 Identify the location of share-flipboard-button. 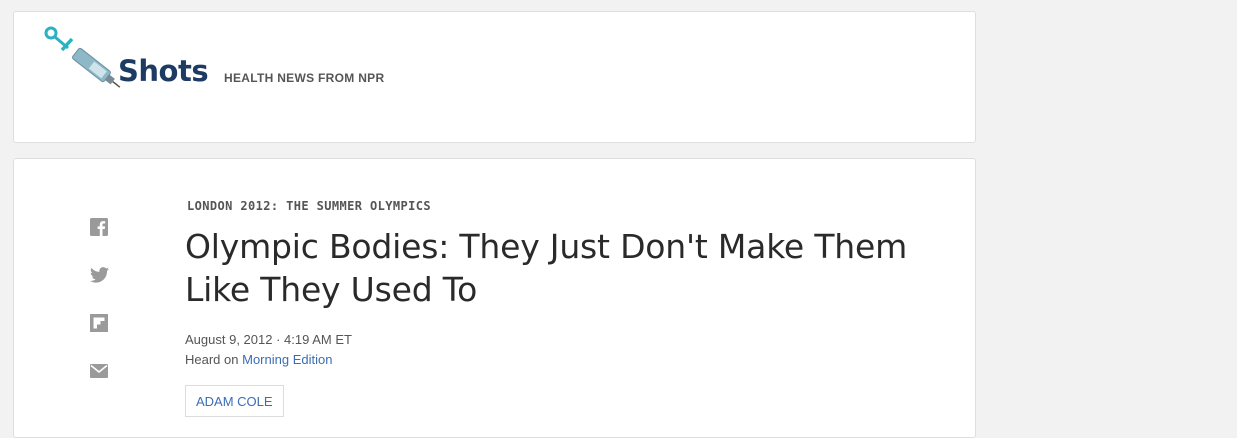
(99, 323).